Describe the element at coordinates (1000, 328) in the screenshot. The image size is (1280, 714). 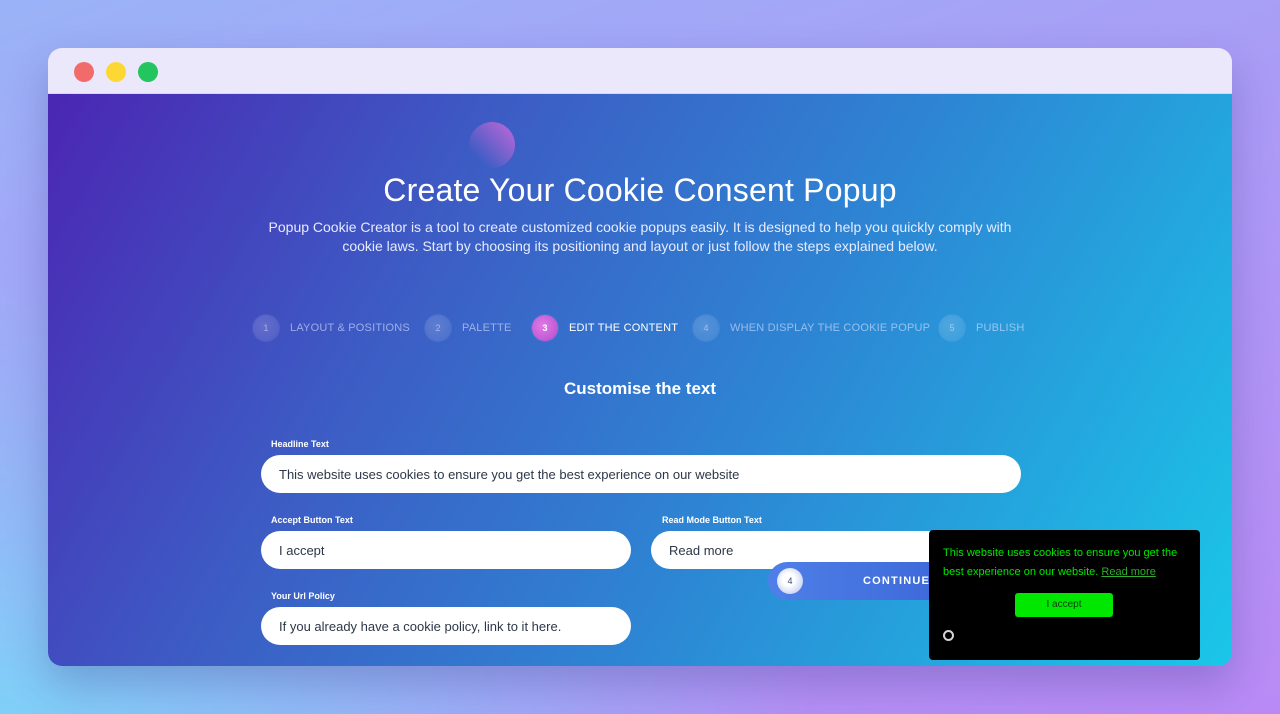
I see `step-label: PUBLISH` at that location.